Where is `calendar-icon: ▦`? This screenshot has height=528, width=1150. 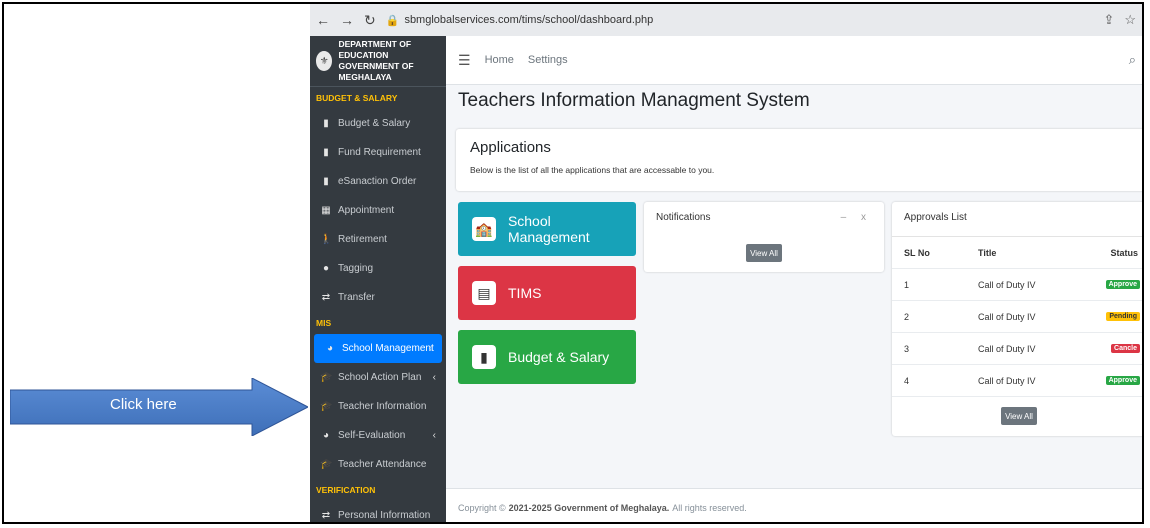 calendar-icon: ▦ is located at coordinates (326, 210).